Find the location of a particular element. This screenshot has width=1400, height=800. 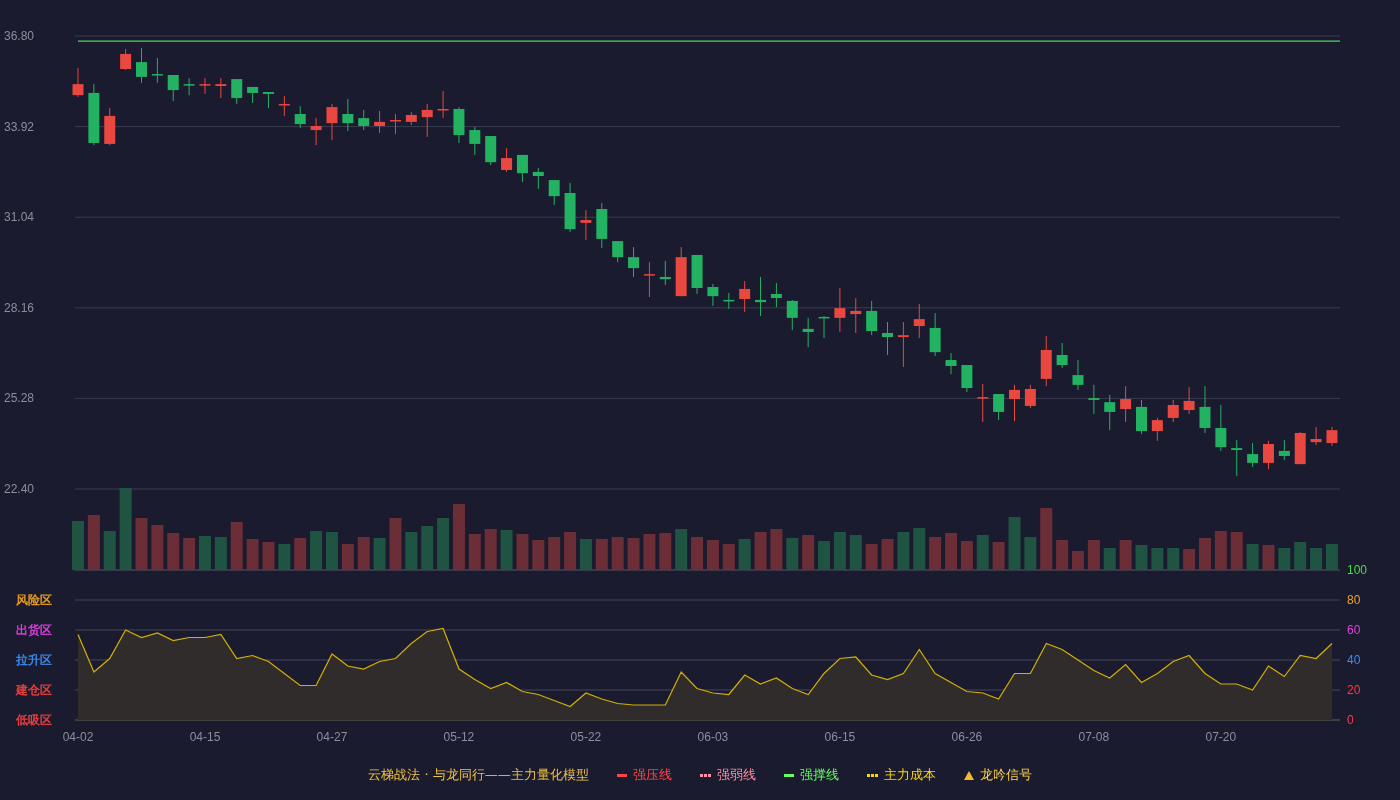

axis-label: 20 is located at coordinates (1354, 690).